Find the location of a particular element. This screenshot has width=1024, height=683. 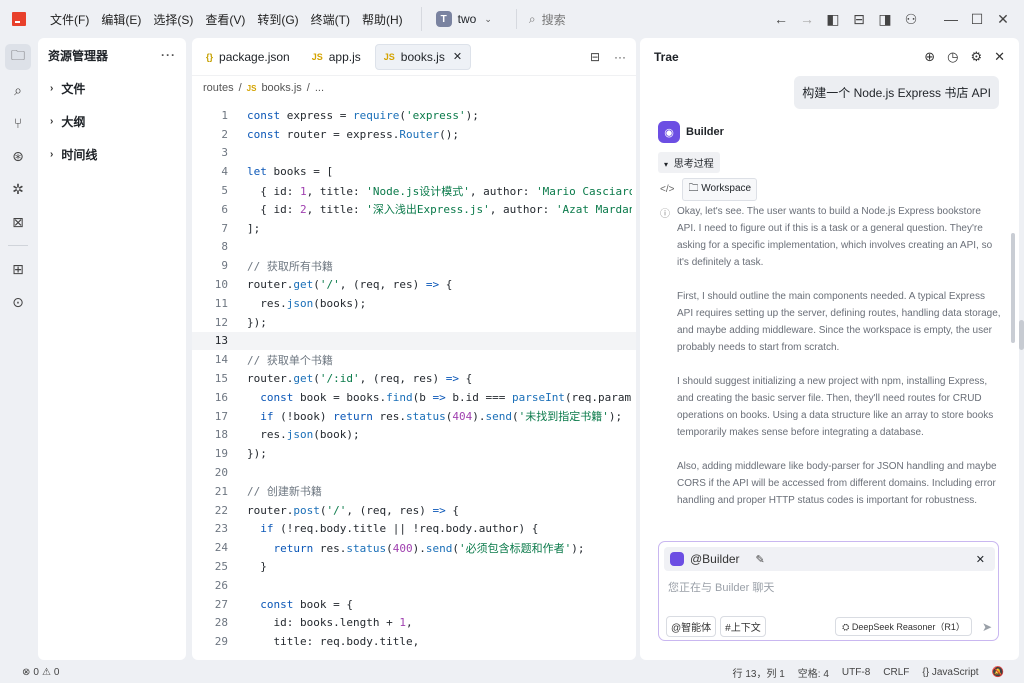

code-line: 10 router.get('/', (req, res) => { is located at coordinates (414, 284).